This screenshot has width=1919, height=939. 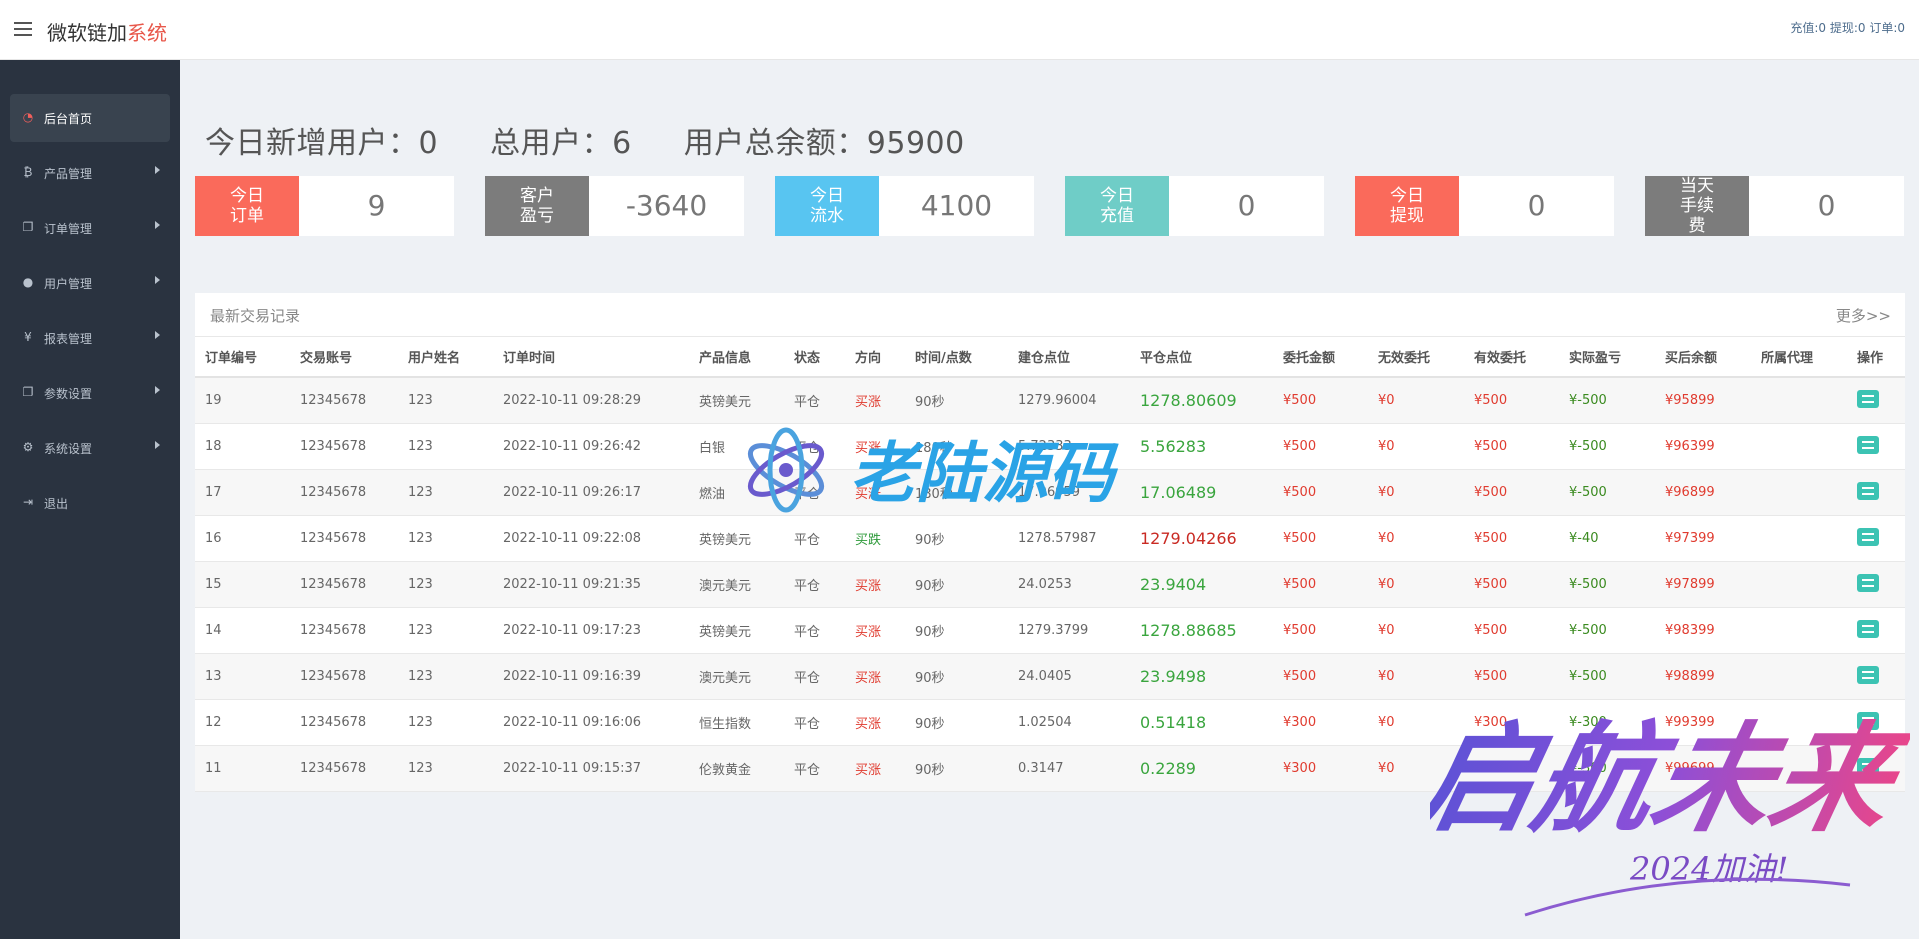 I want to click on sidebar-item-orders: ❐ 订单管理, so click(x=90, y=228).